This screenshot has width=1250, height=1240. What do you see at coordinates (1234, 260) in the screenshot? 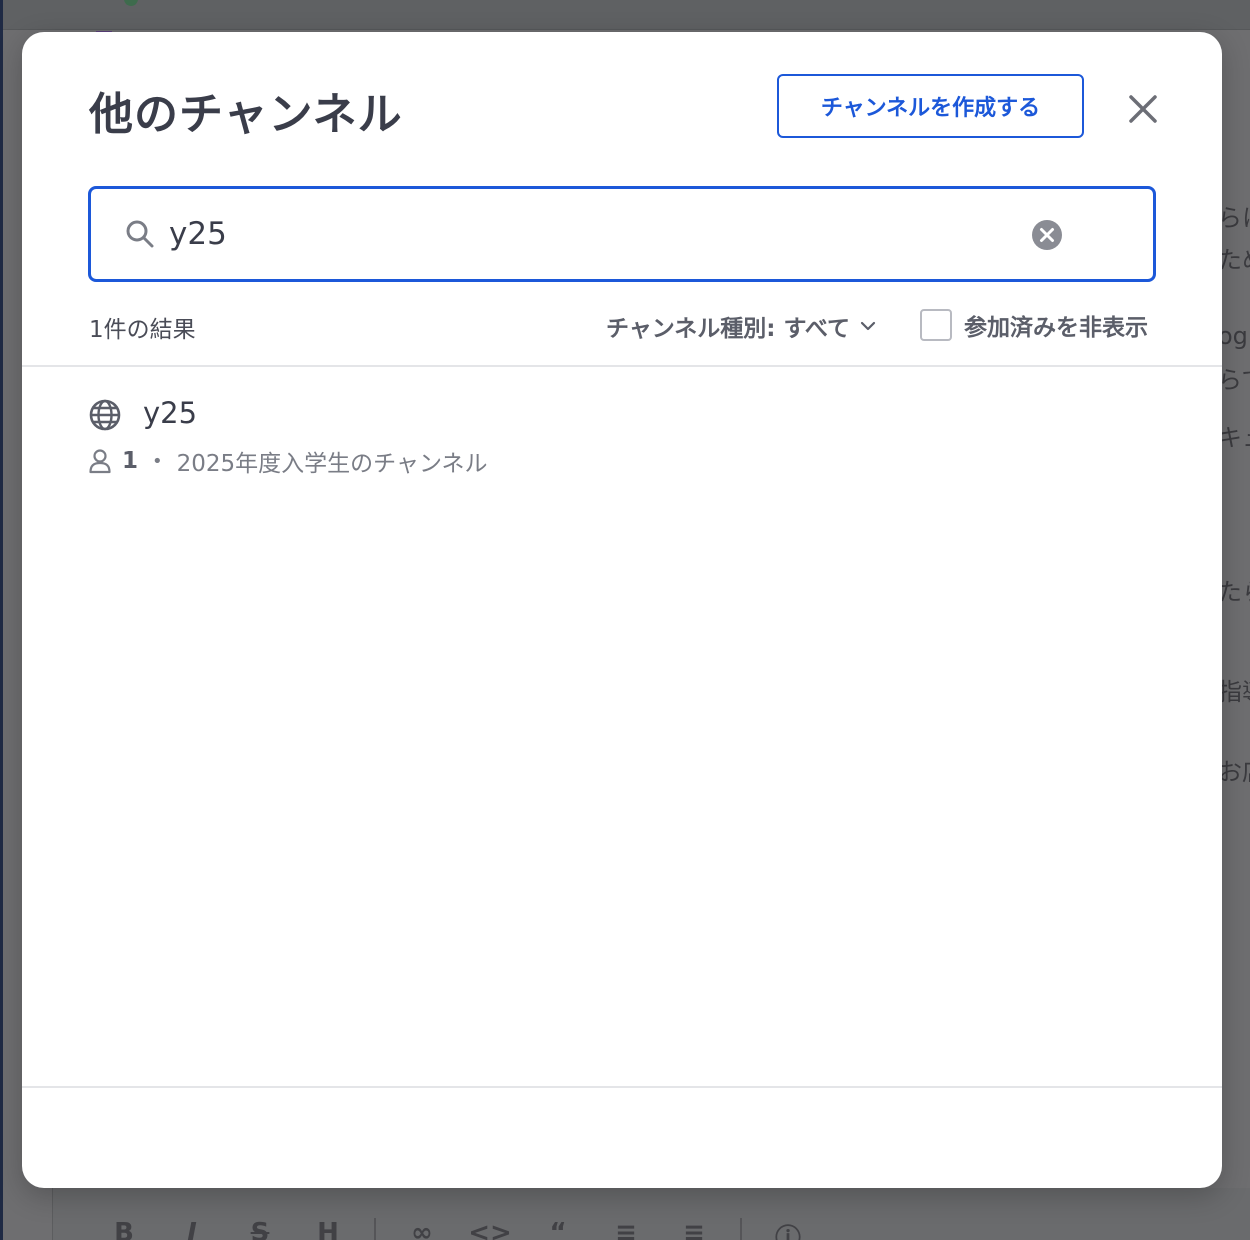
I see `background-text: ため` at bounding box center [1234, 260].